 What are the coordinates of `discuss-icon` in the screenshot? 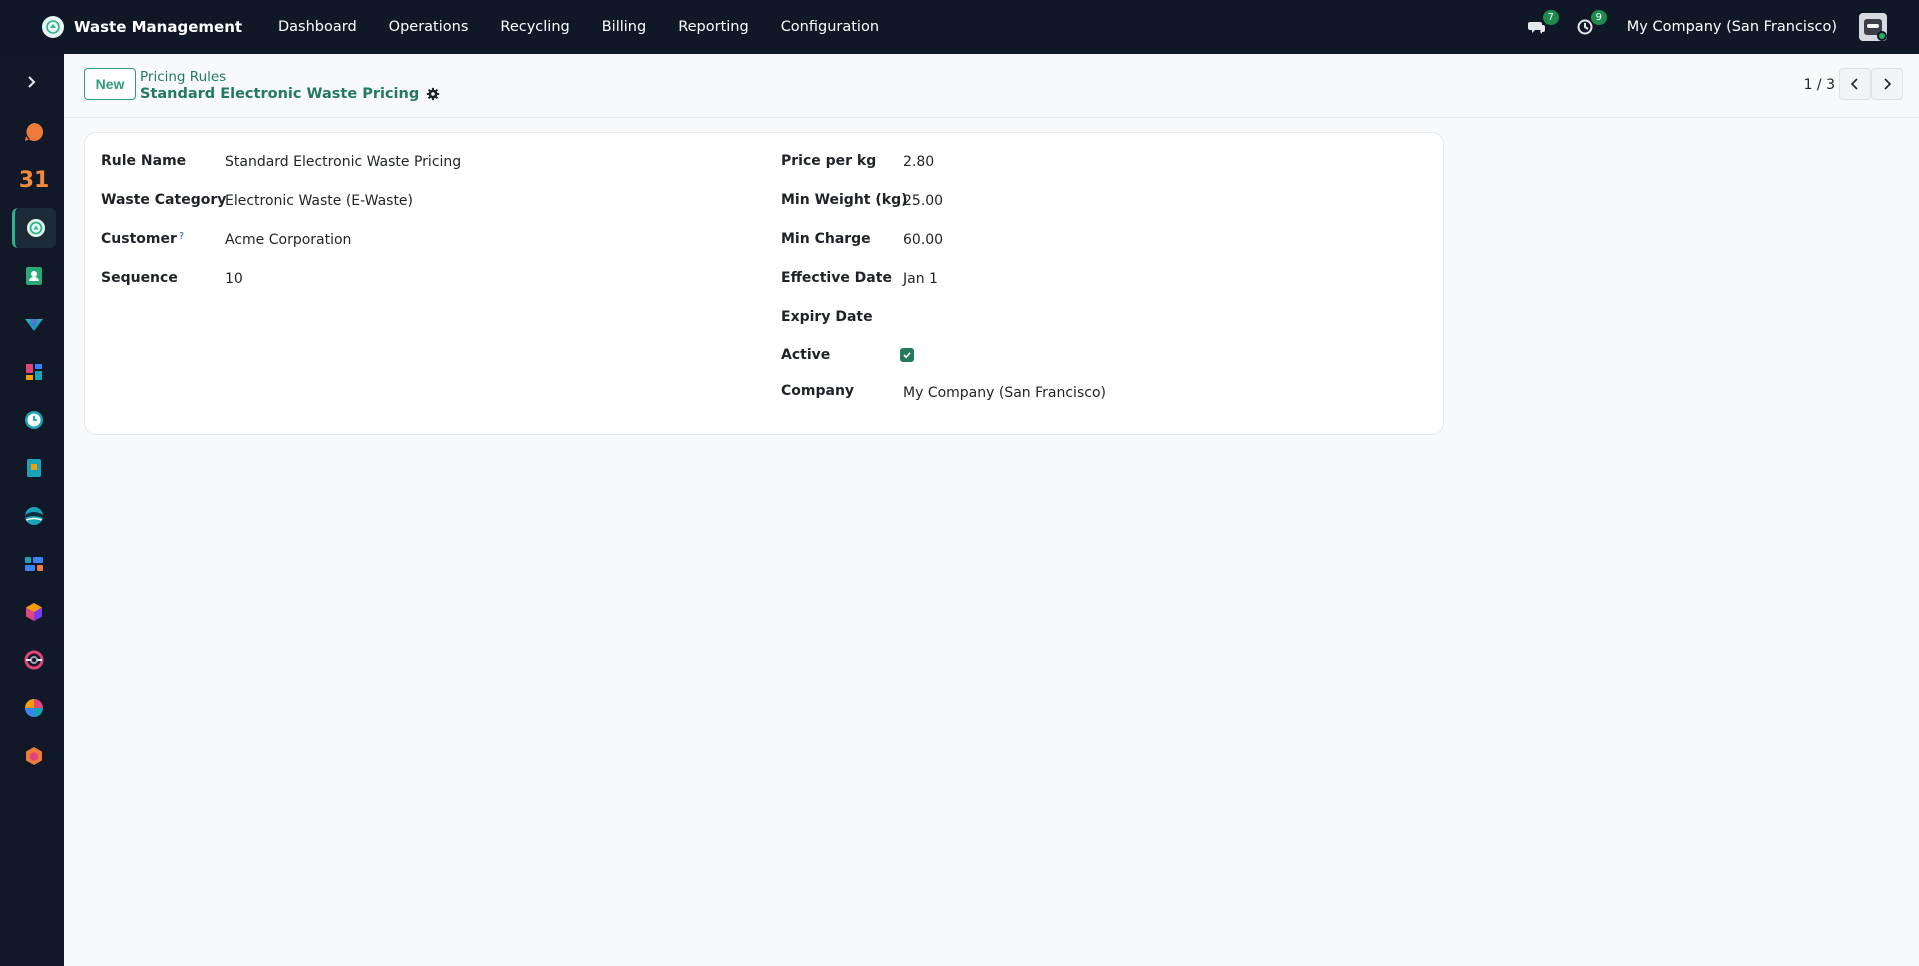 It's located at (34, 131).